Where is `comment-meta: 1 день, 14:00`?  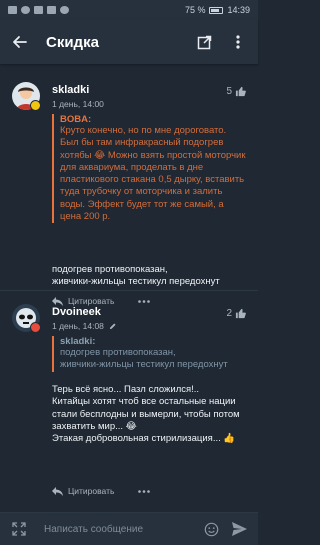
comment-meta: 1 день, 14:00 is located at coordinates (78, 104).